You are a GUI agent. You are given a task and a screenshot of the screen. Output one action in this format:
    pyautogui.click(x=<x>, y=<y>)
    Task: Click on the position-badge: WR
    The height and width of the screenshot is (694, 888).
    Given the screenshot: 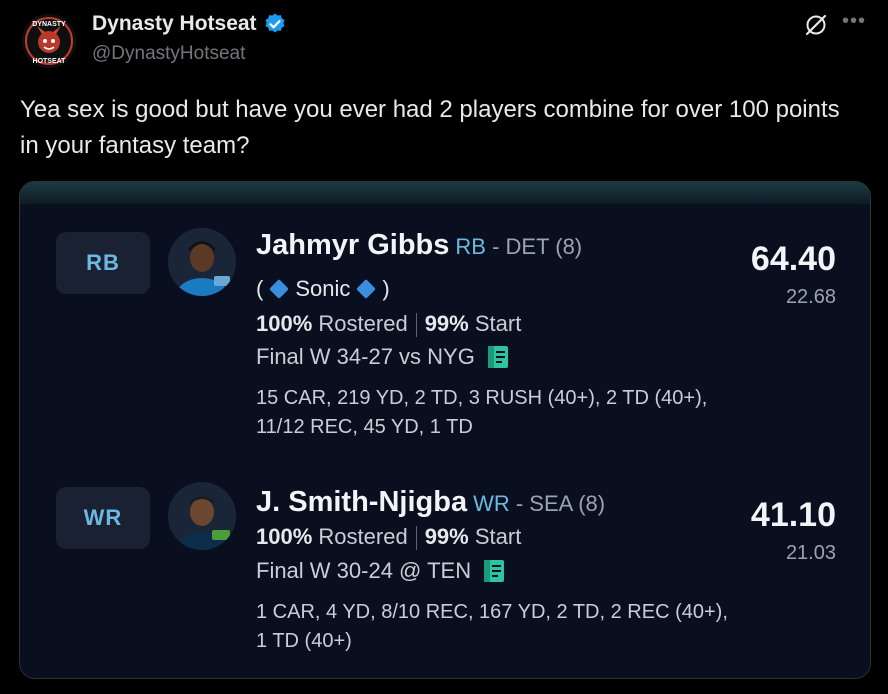 What is the action you would take?
    pyautogui.click(x=103, y=518)
    